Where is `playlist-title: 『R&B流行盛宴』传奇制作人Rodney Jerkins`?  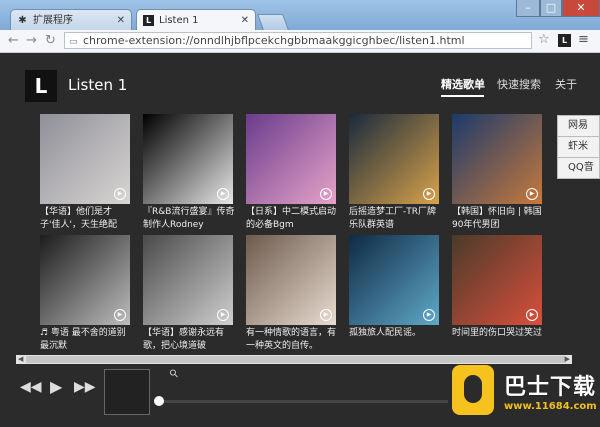 playlist-title: 『R&B流行盛宴』传奇制作人Rodney Jerkins is located at coordinates (189, 219).